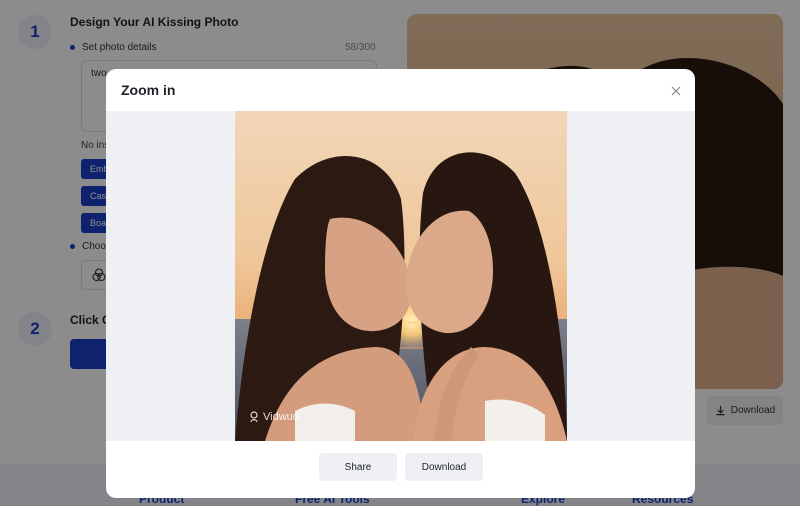  I want to click on modal-title: Zoom in, so click(148, 90).